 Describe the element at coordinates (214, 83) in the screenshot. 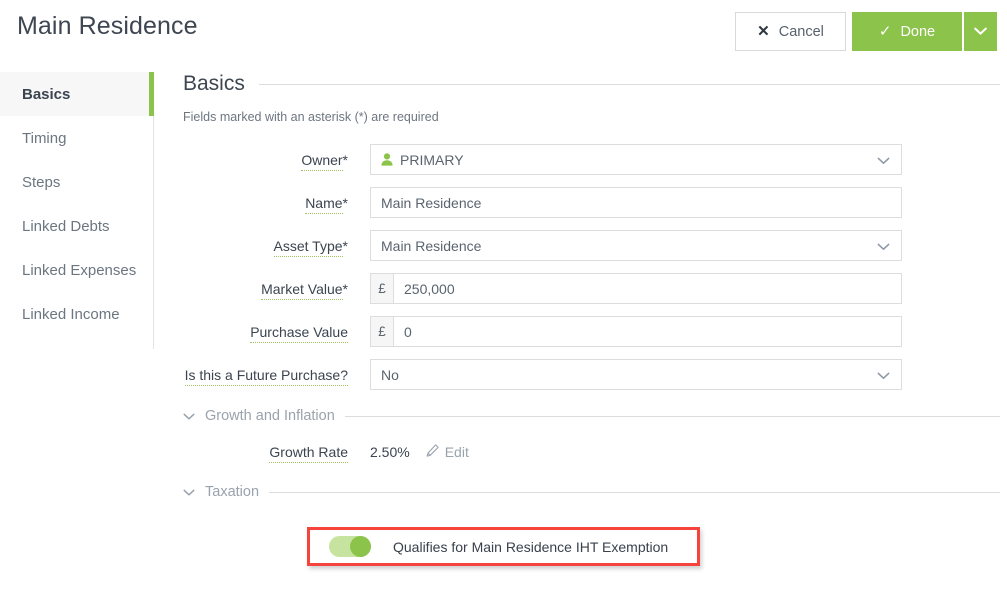

I see `section-title: Basics` at that location.